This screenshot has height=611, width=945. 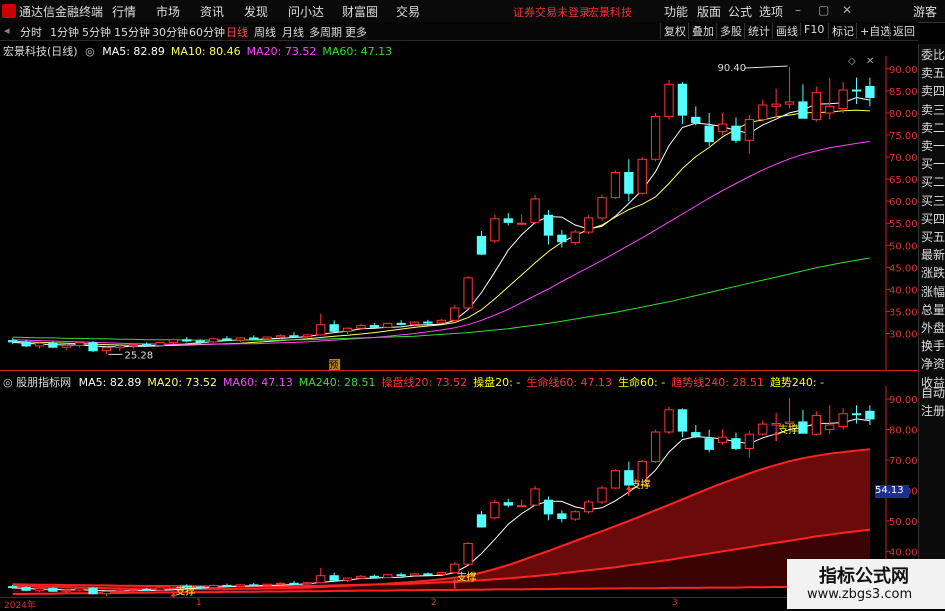 What do you see at coordinates (933, 309) in the screenshot?
I see `sidebar-item-14: 总量` at bounding box center [933, 309].